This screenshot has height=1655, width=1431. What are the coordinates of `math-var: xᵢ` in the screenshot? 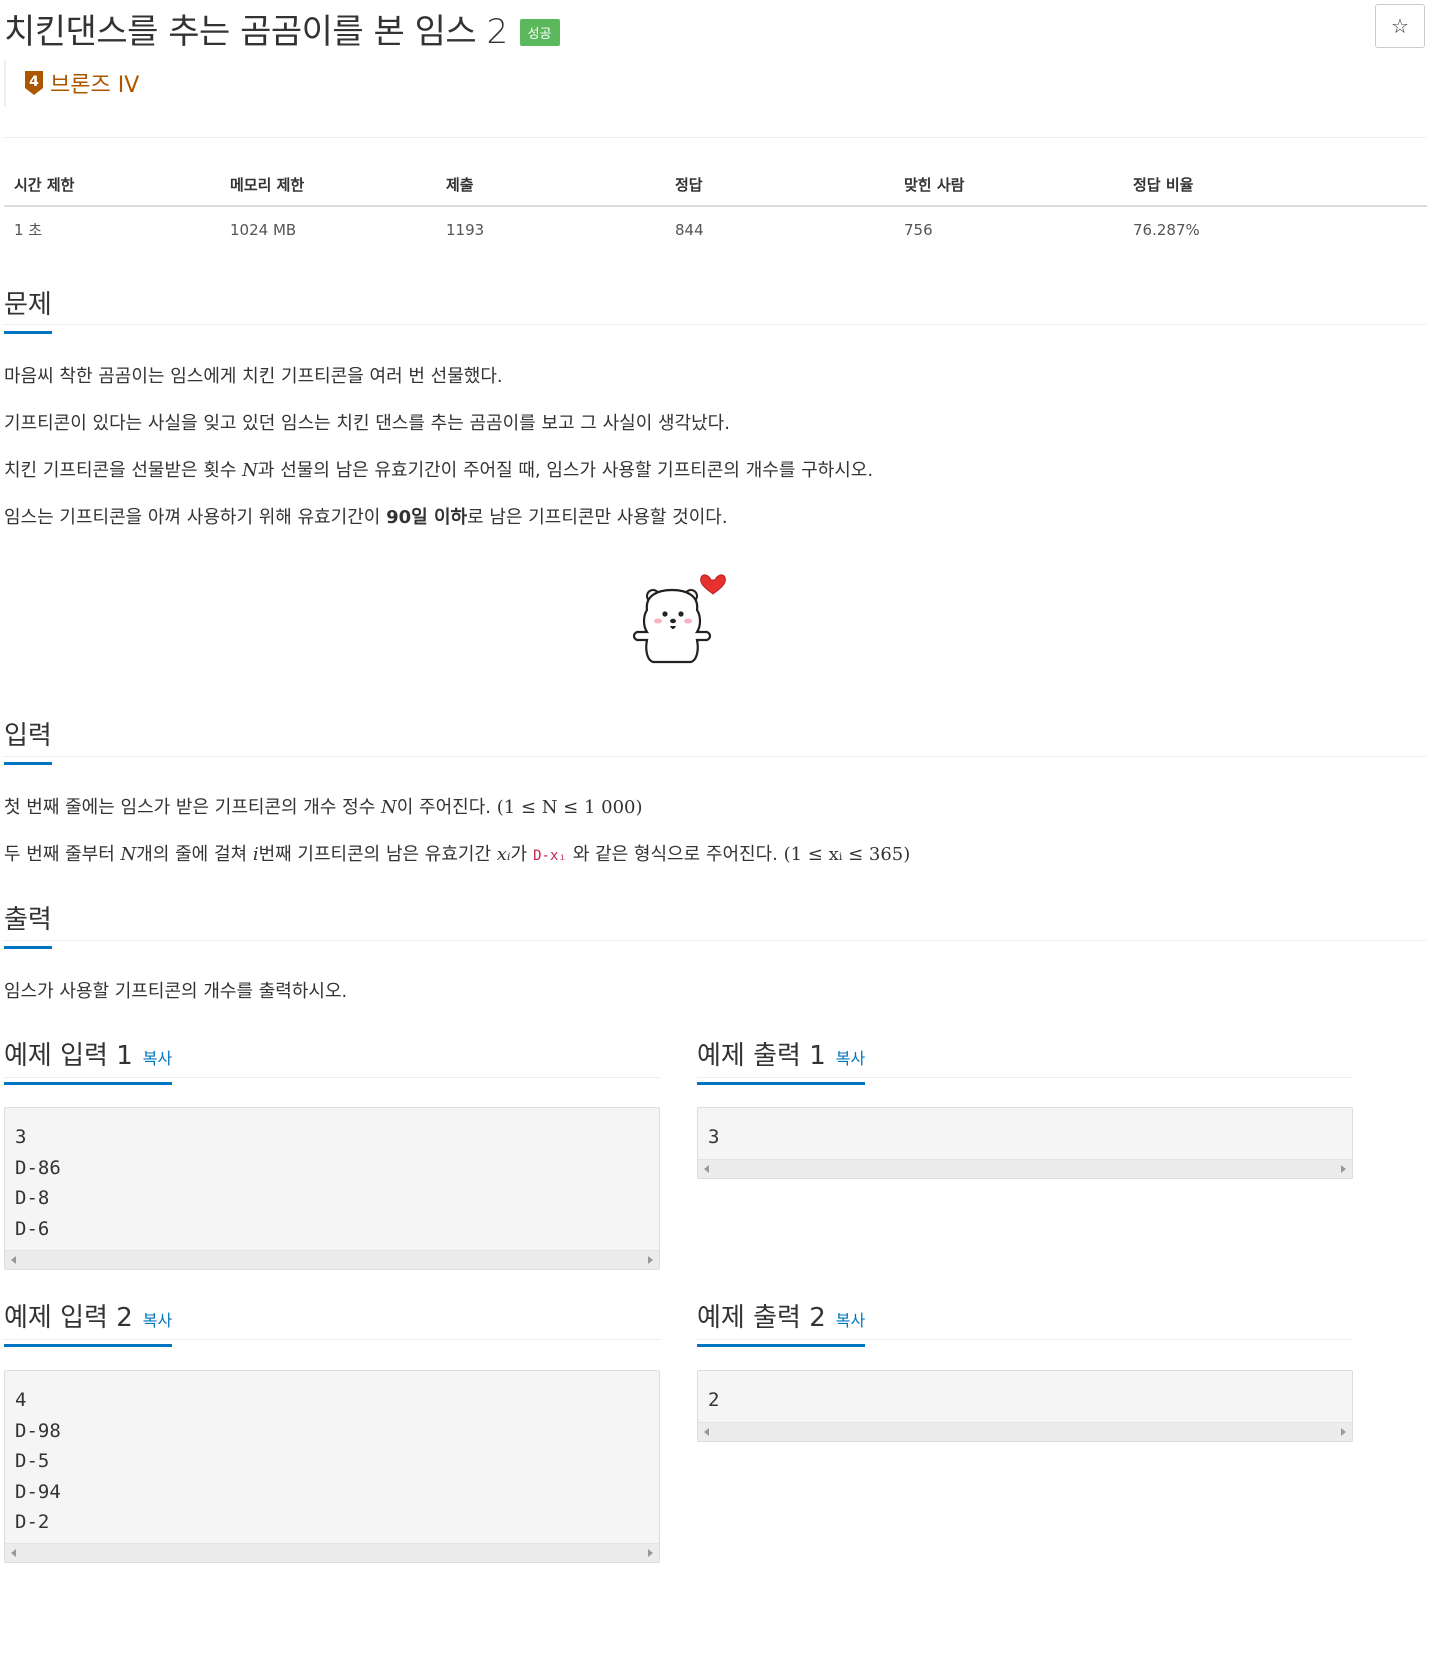 It's located at (503, 854).